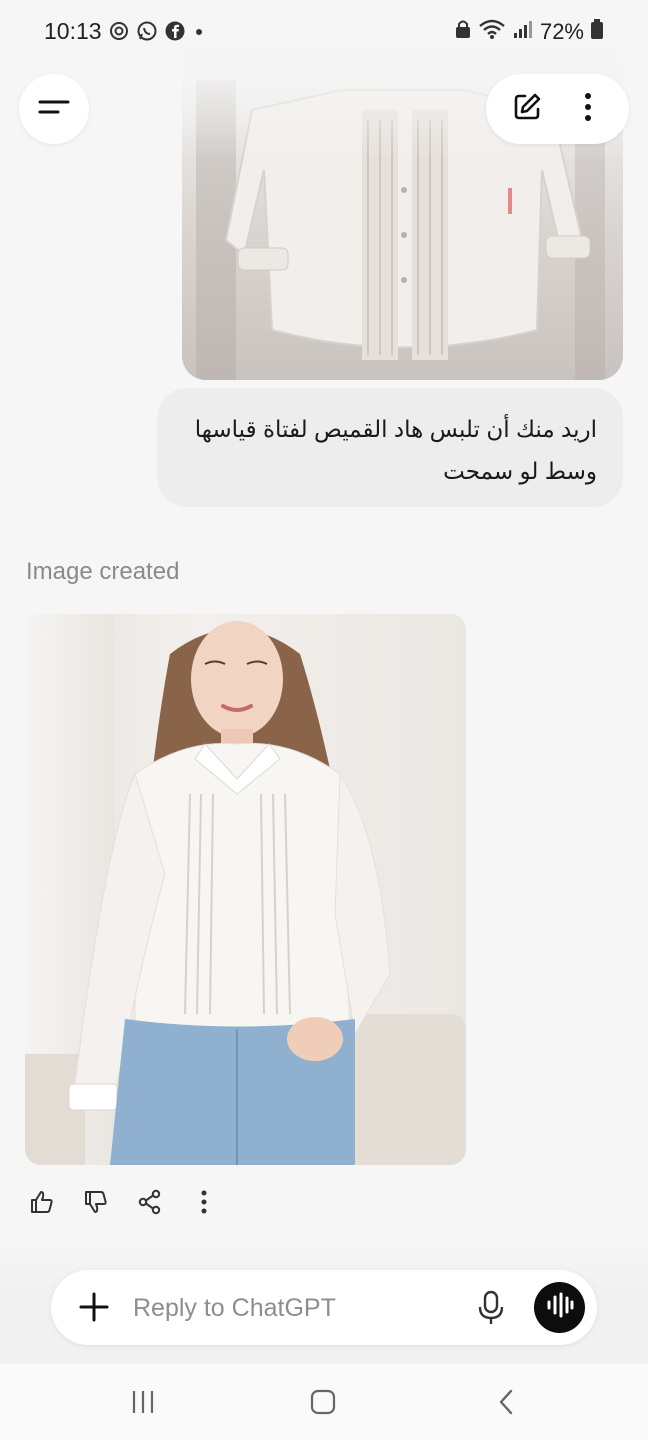  I want to click on home-icon, so click(323, 1404).